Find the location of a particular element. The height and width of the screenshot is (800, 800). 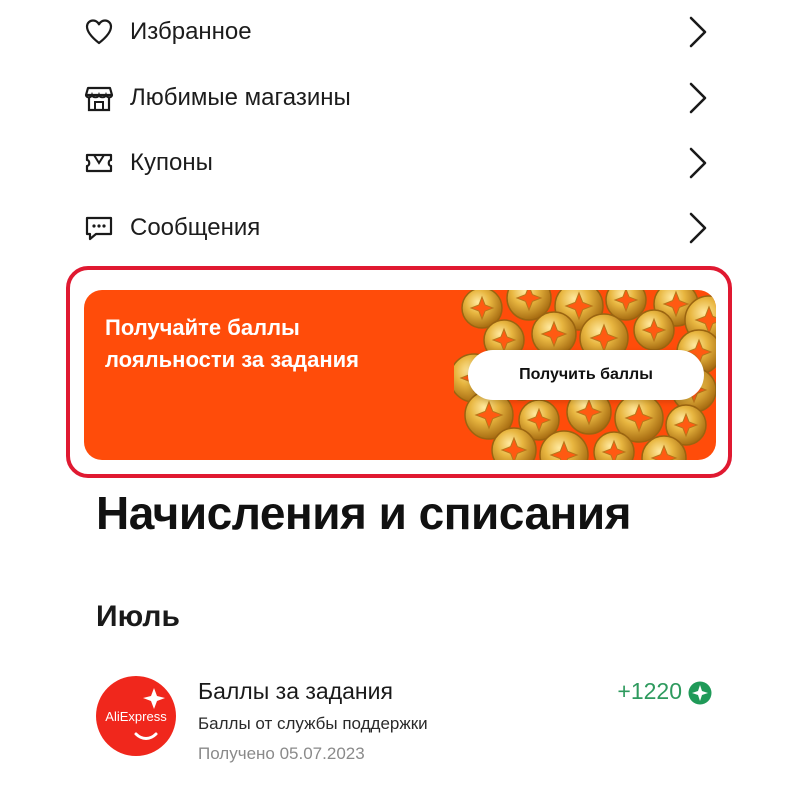

message-icon is located at coordinates (99, 228).